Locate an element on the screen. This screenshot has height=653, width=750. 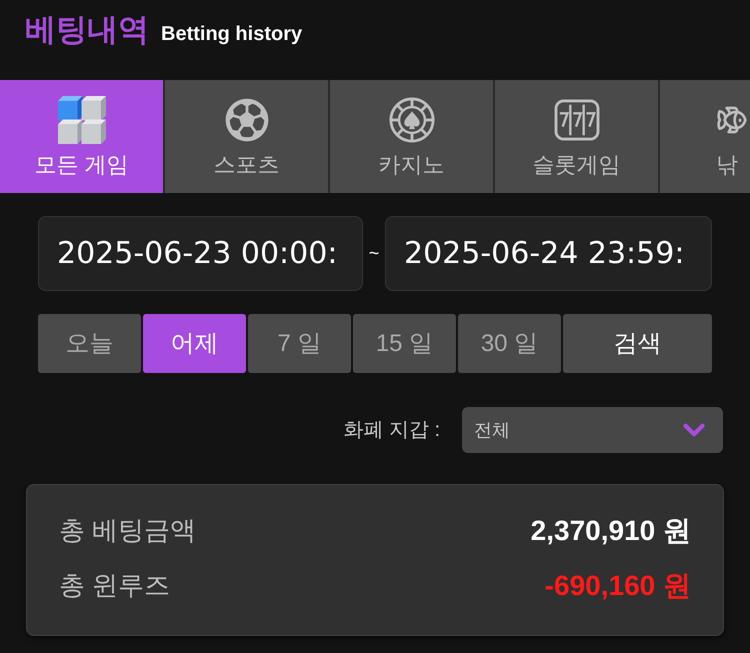
summary-value: -690,160 원 is located at coordinates (617, 585).